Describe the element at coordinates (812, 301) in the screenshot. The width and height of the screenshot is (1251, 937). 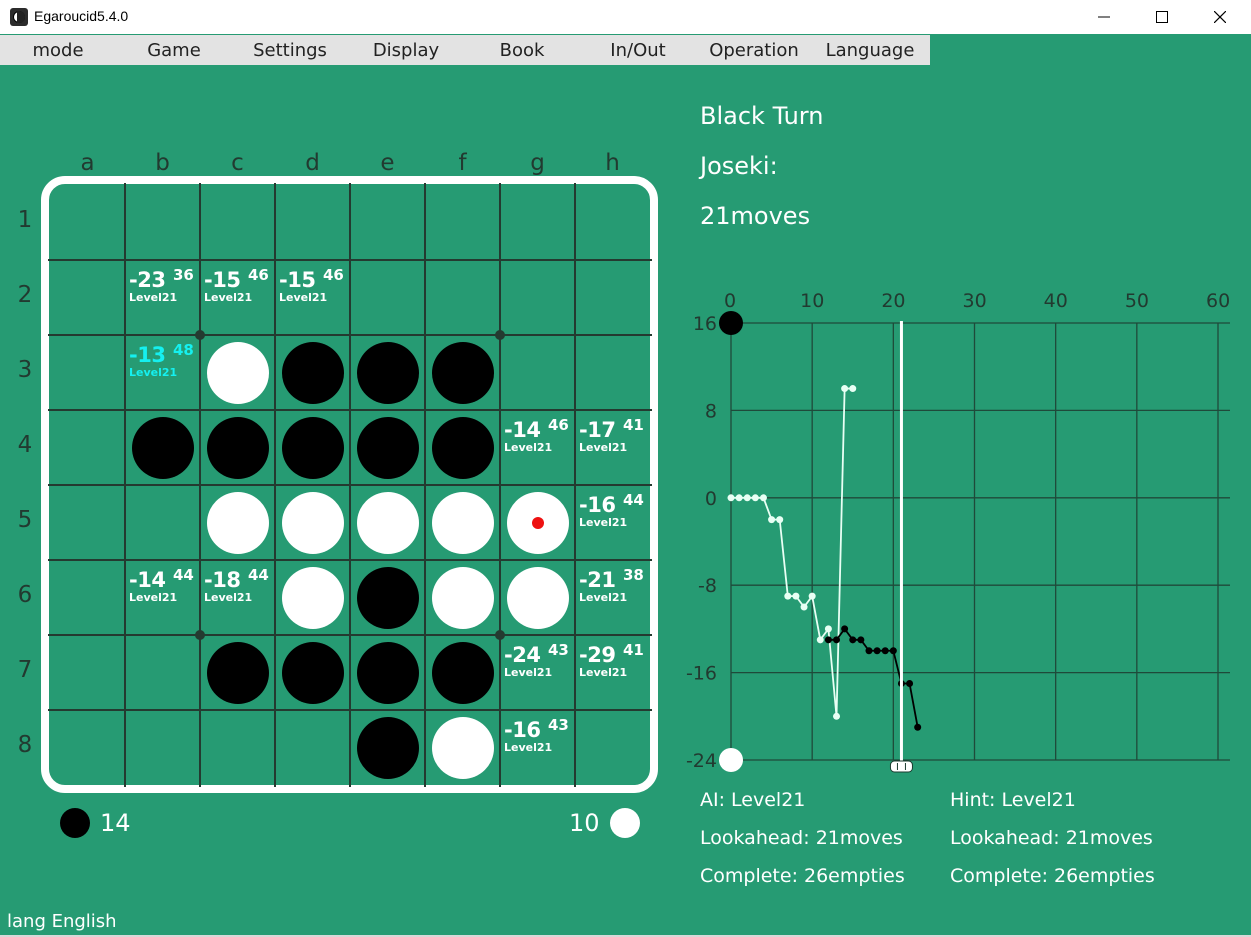
I see `graph-x-tick: 10` at that location.